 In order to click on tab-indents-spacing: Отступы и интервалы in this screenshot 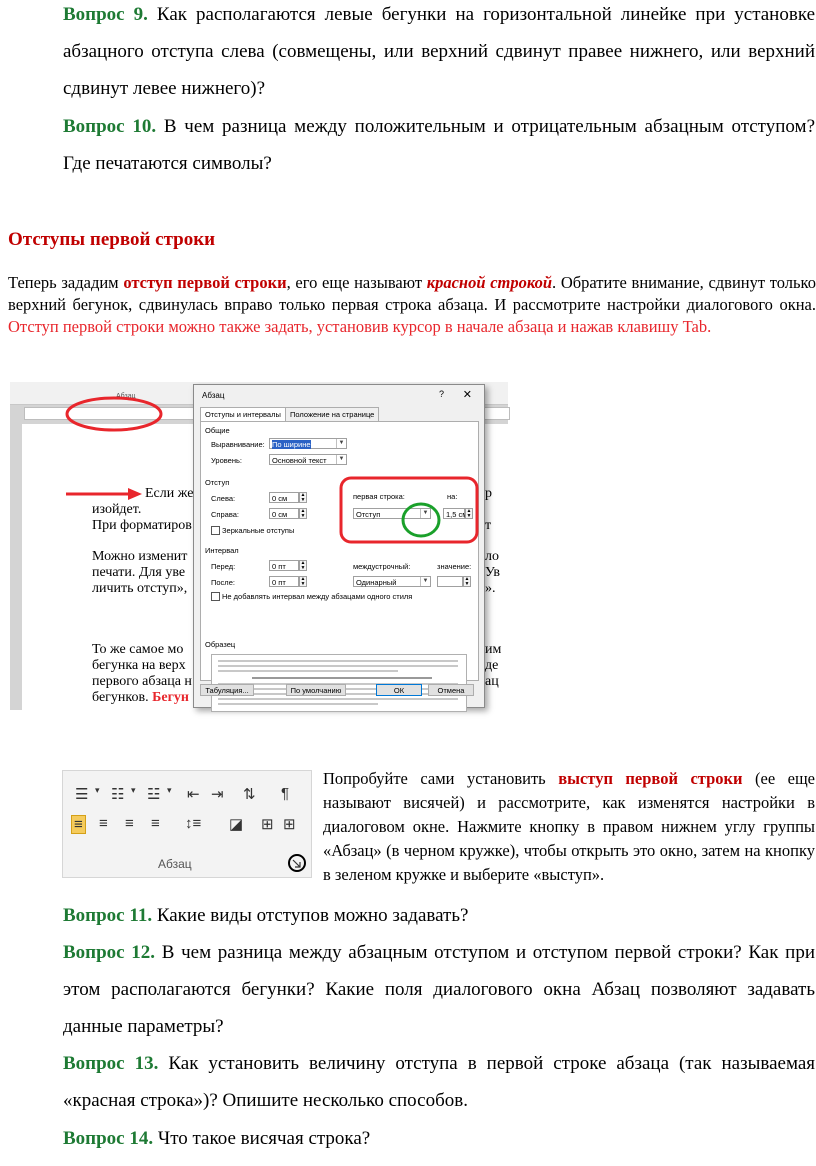, I will do `click(243, 414)`.